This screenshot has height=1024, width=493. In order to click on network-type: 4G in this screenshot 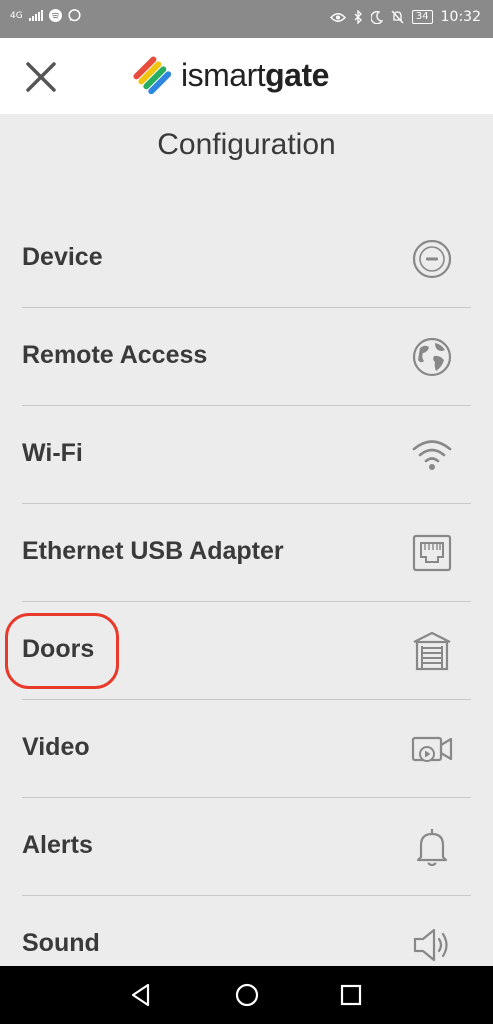, I will do `click(16, 15)`.